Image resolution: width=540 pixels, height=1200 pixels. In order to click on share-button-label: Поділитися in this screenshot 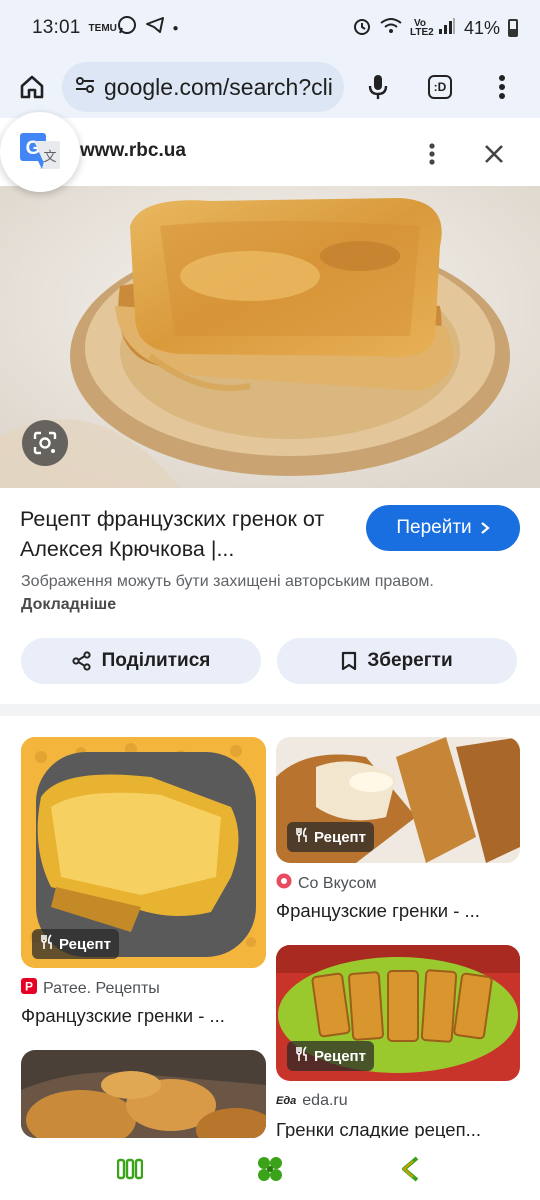, I will do `click(156, 660)`.